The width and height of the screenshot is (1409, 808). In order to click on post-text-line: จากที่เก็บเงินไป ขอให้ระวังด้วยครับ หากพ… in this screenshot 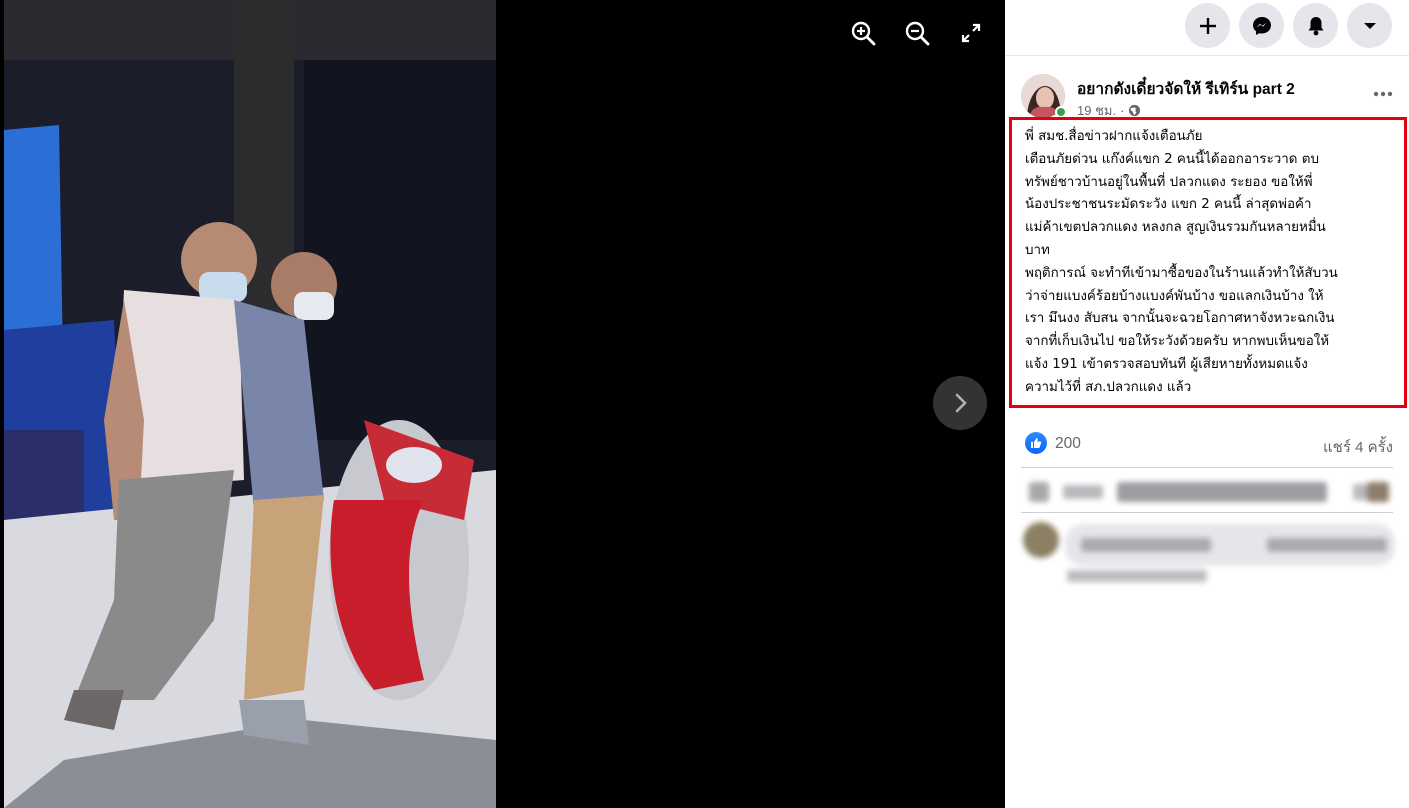, I will do `click(1177, 342)`.